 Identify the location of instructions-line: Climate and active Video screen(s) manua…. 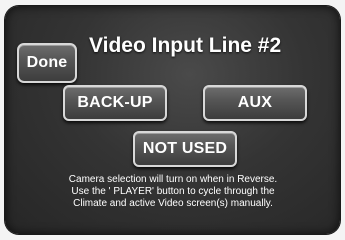
(173, 203).